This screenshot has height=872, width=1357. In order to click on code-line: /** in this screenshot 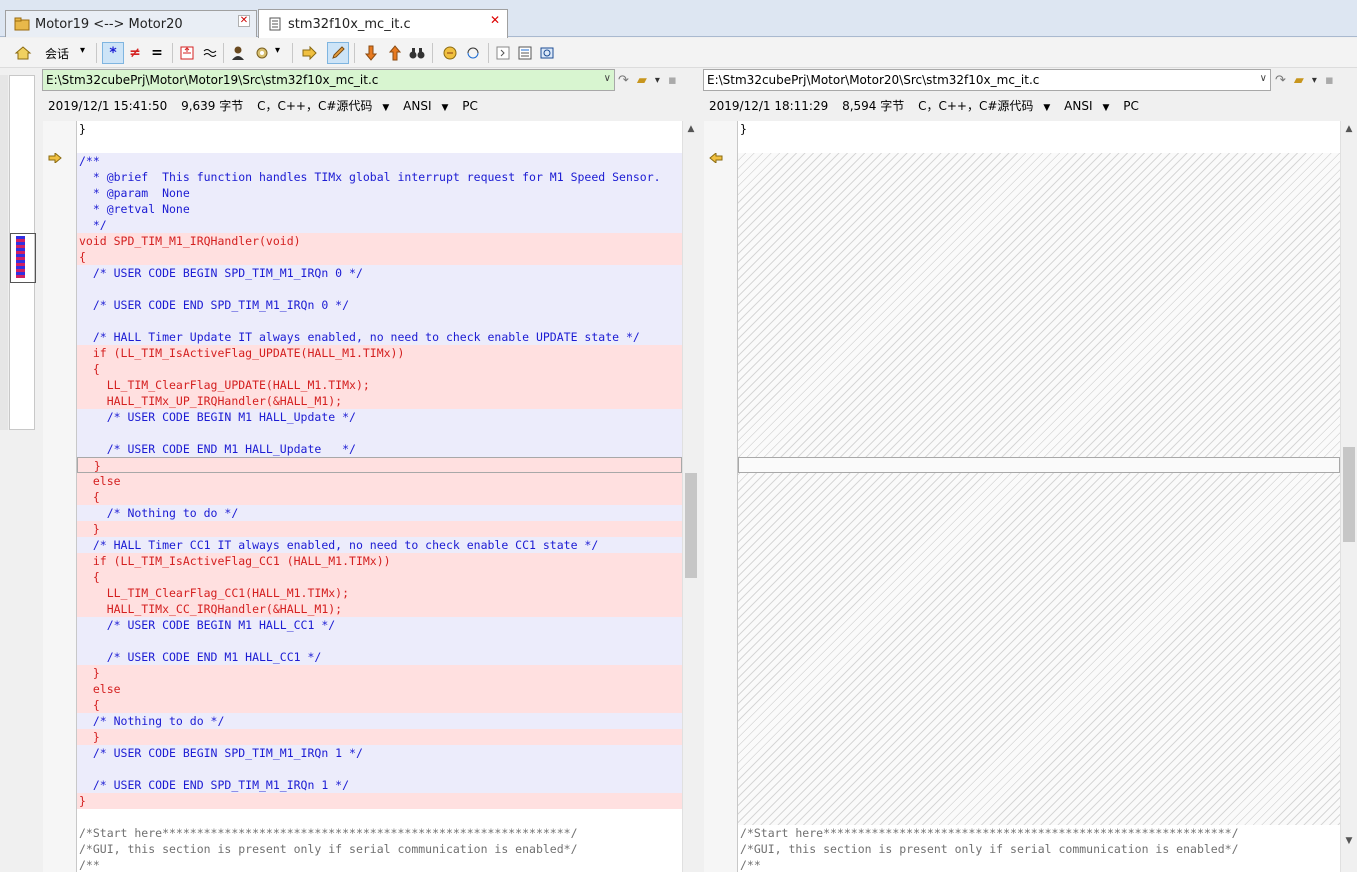, I will do `click(750, 865)`.